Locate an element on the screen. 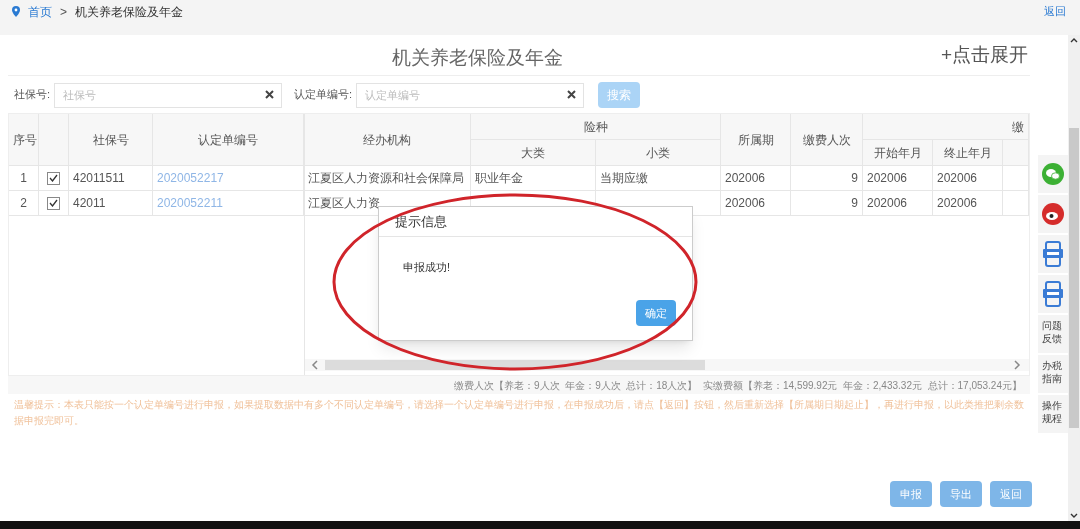 This screenshot has width=1080, height=529. sidebar-link: 问题反馈 is located at coordinates (1053, 334).